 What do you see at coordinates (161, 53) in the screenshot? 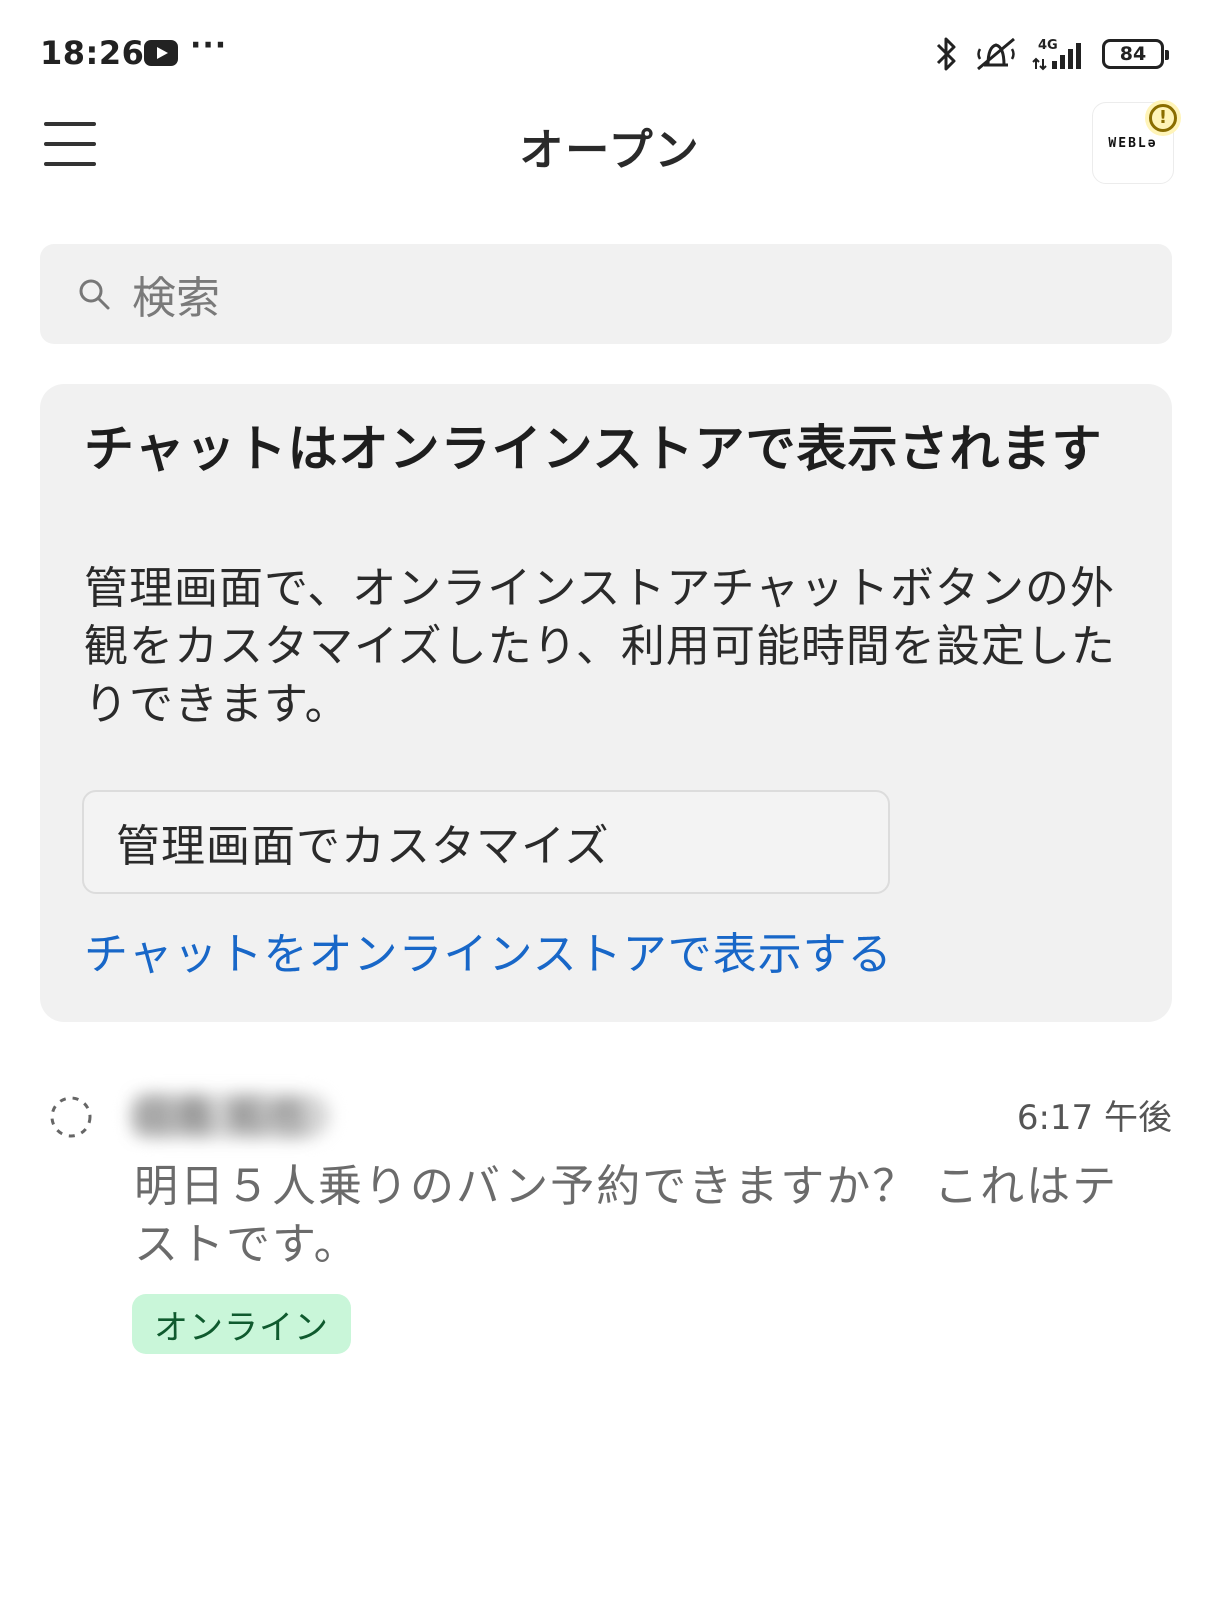
I see `youtube-icon` at bounding box center [161, 53].